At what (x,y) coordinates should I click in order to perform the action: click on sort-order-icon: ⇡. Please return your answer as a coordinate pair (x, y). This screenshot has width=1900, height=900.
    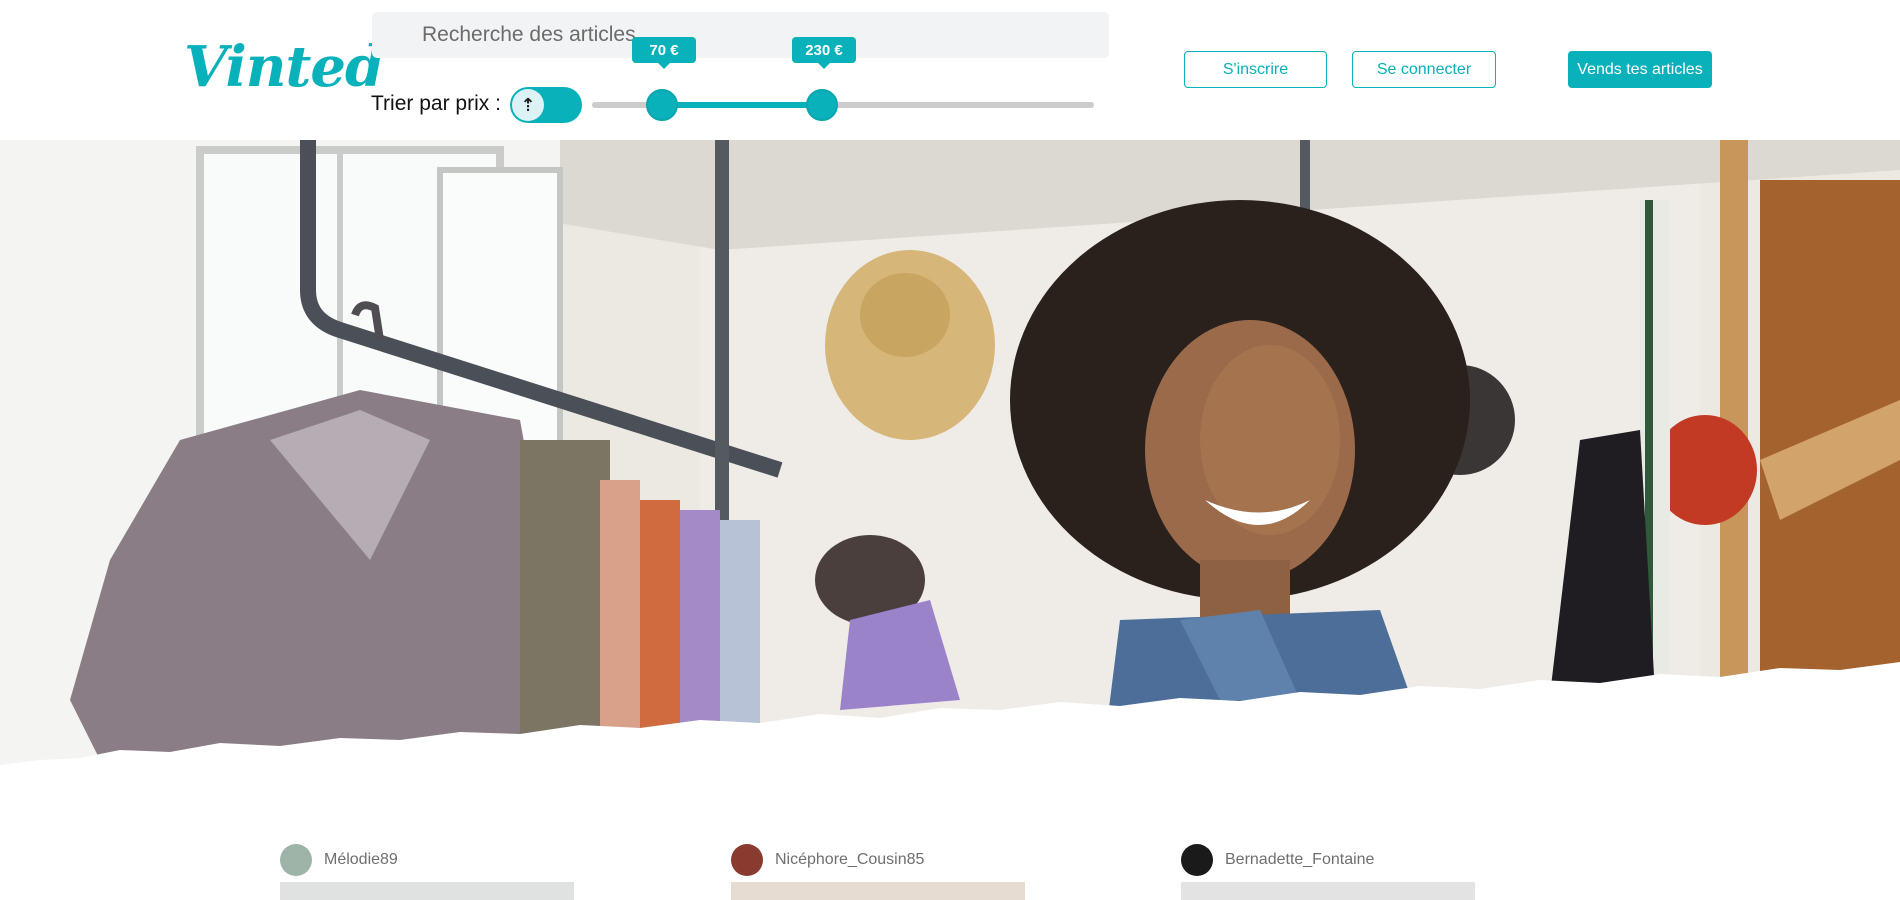
    Looking at the image, I should click on (528, 105).